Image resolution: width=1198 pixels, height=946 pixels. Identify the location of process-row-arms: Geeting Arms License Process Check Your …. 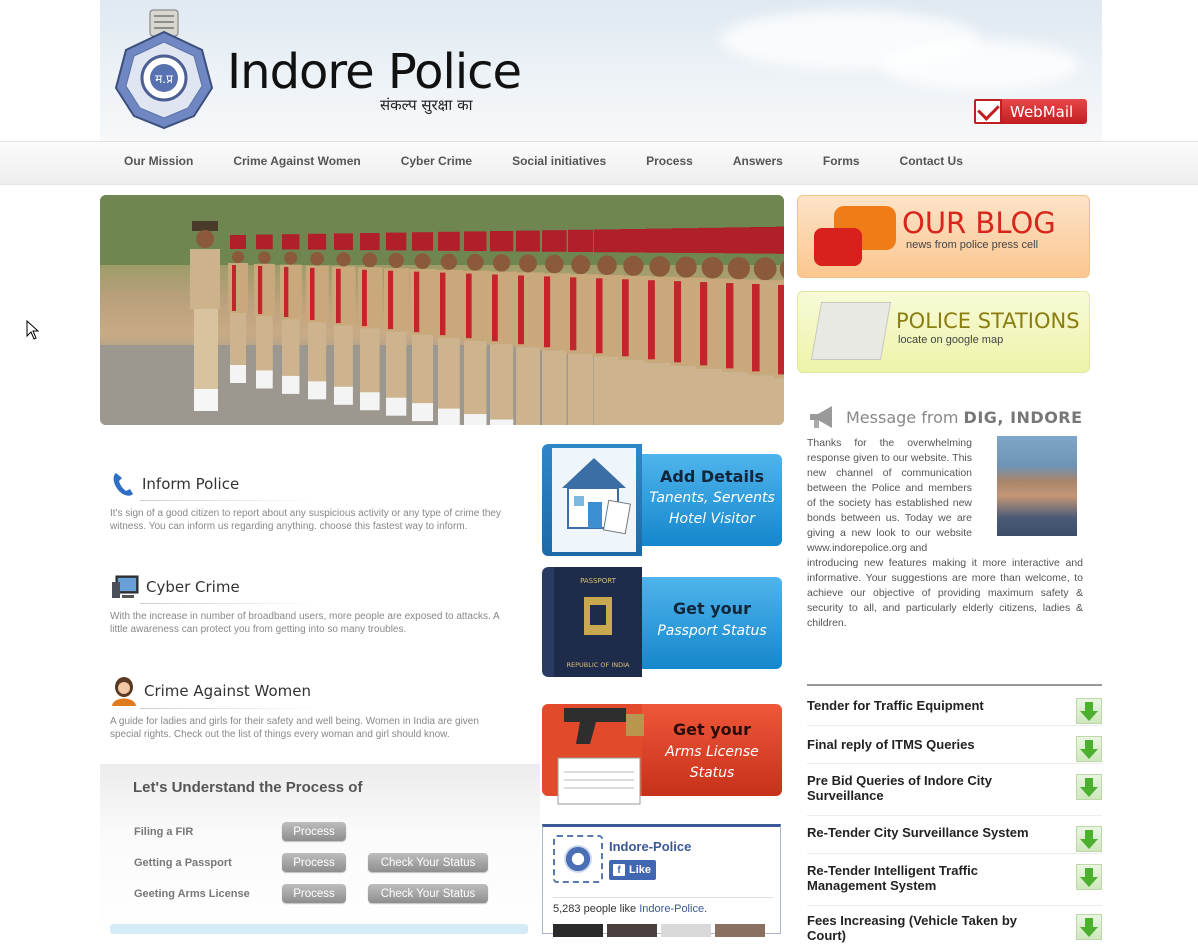
(311, 893).